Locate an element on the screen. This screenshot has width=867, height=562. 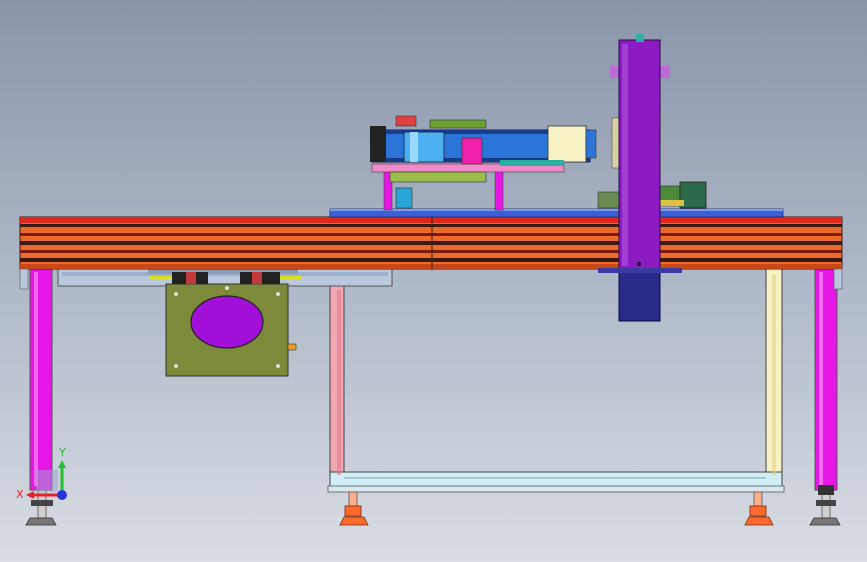
column-base is located at coordinates (639, 295).